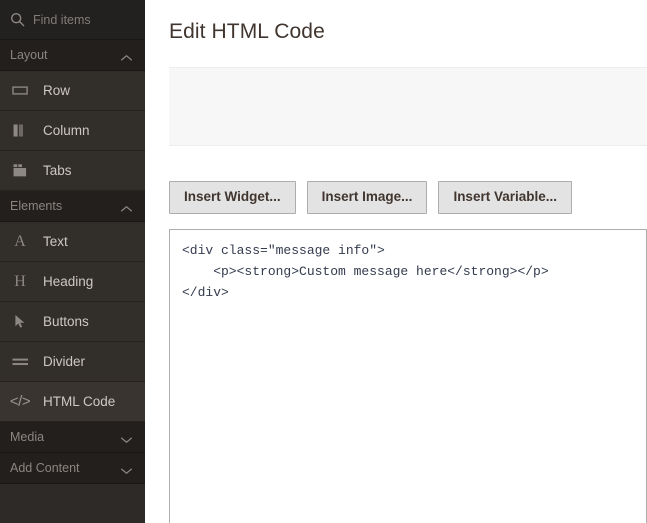 The image size is (647, 523). I want to click on search-input, so click(84, 19).